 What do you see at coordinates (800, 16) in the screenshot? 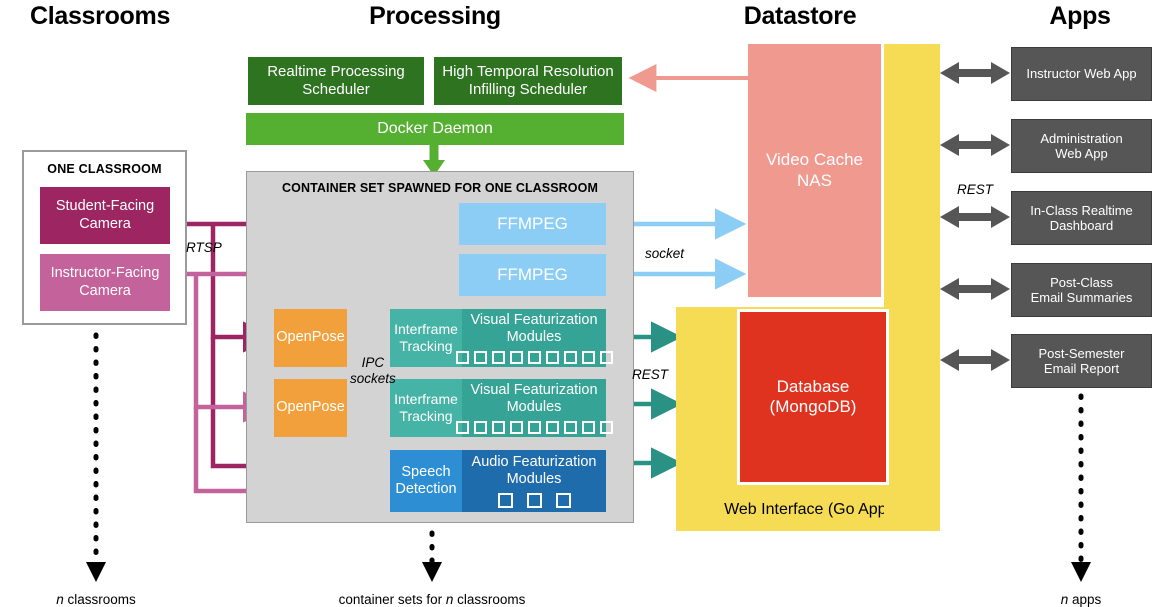
I see `column-title-datastore: Datastore` at bounding box center [800, 16].